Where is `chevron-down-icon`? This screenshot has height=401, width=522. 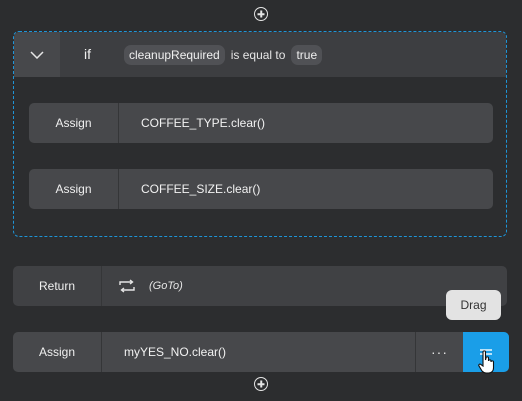
chevron-down-icon is located at coordinates (37, 54).